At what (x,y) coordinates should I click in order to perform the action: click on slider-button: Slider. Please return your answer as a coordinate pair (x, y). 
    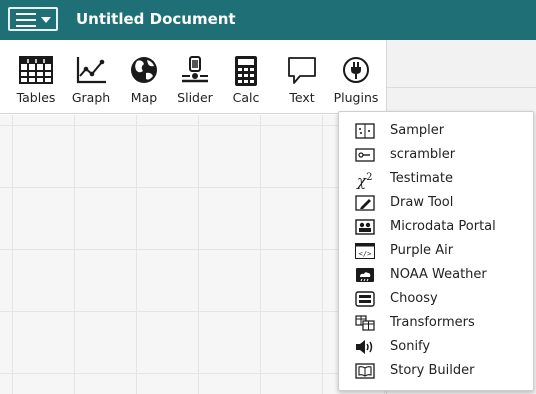
    Looking at the image, I should click on (195, 77).